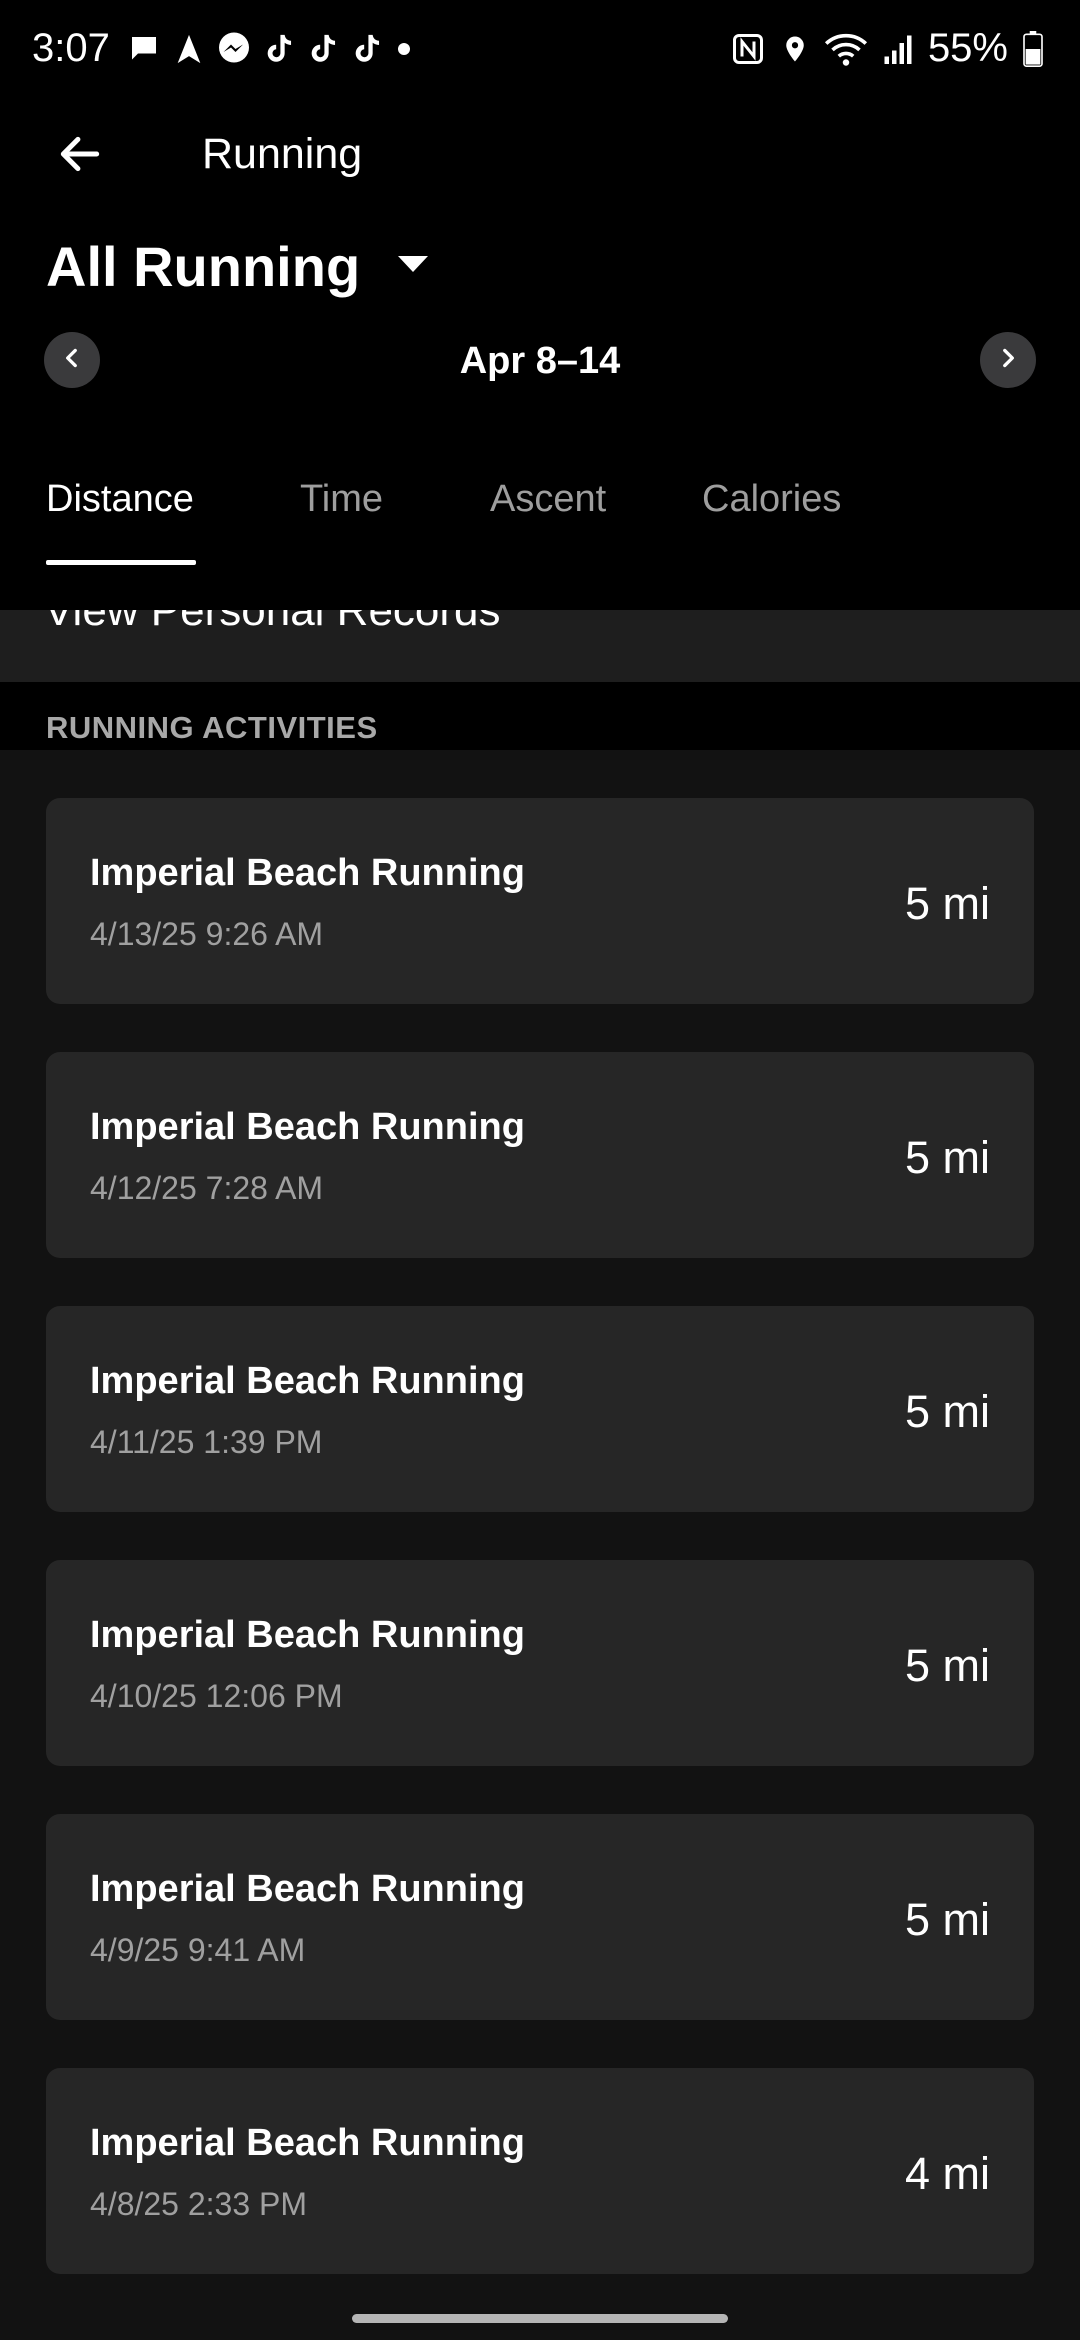 The image size is (1080, 2340). Describe the element at coordinates (540, 646) in the screenshot. I see `personal-records-row: View Personal Records` at that location.